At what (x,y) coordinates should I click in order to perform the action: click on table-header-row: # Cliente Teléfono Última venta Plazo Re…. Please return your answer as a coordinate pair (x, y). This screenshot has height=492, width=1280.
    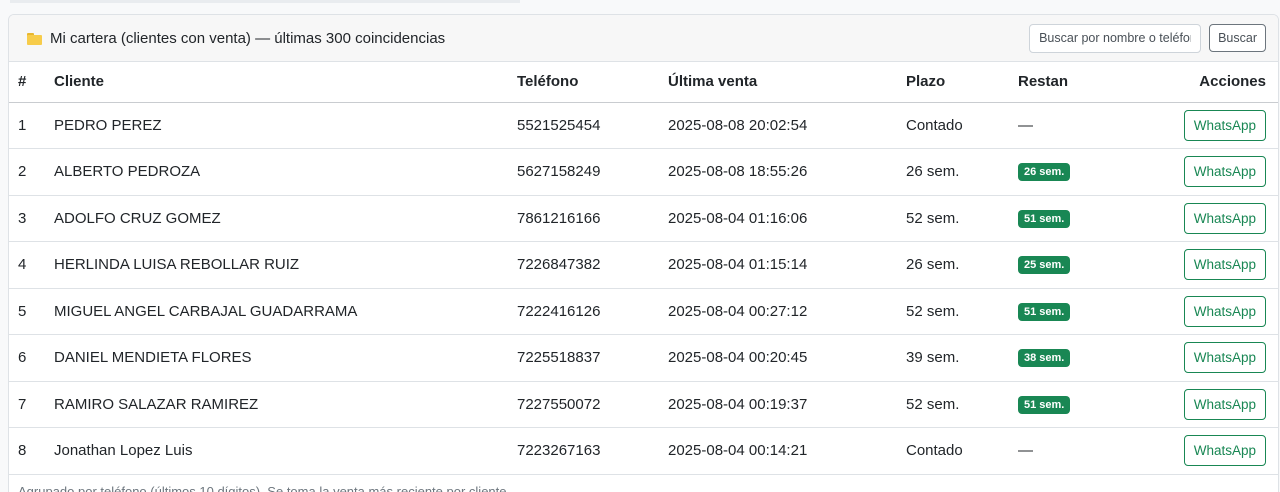
    Looking at the image, I should click on (643, 82).